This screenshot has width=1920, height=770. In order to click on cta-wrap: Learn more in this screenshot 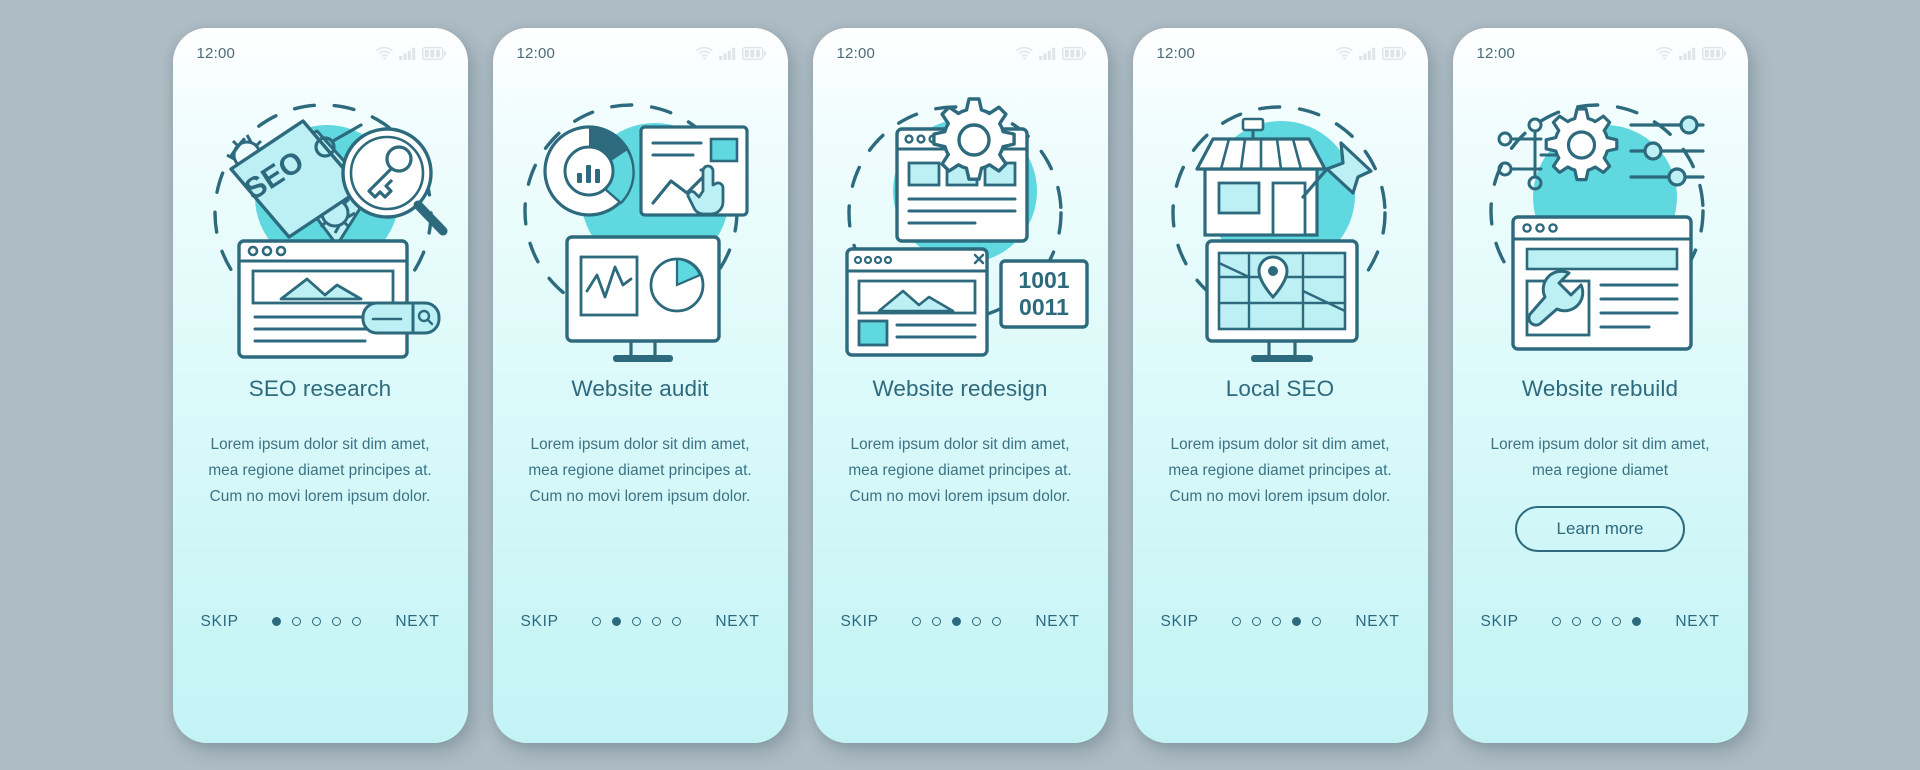, I will do `click(1600, 528)`.